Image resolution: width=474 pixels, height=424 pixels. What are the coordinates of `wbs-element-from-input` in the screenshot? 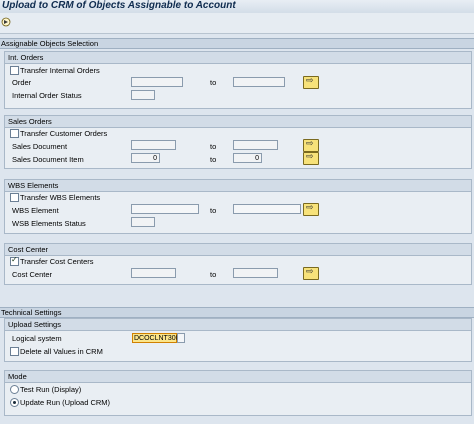 It's located at (165, 209).